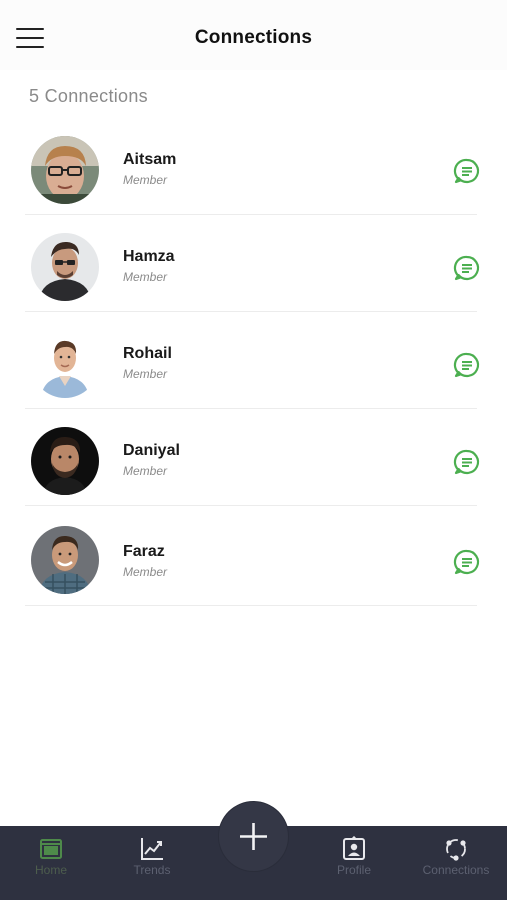 This screenshot has width=507, height=900. What do you see at coordinates (253, 362) in the screenshot?
I see `list-item: Rohail Member` at bounding box center [253, 362].